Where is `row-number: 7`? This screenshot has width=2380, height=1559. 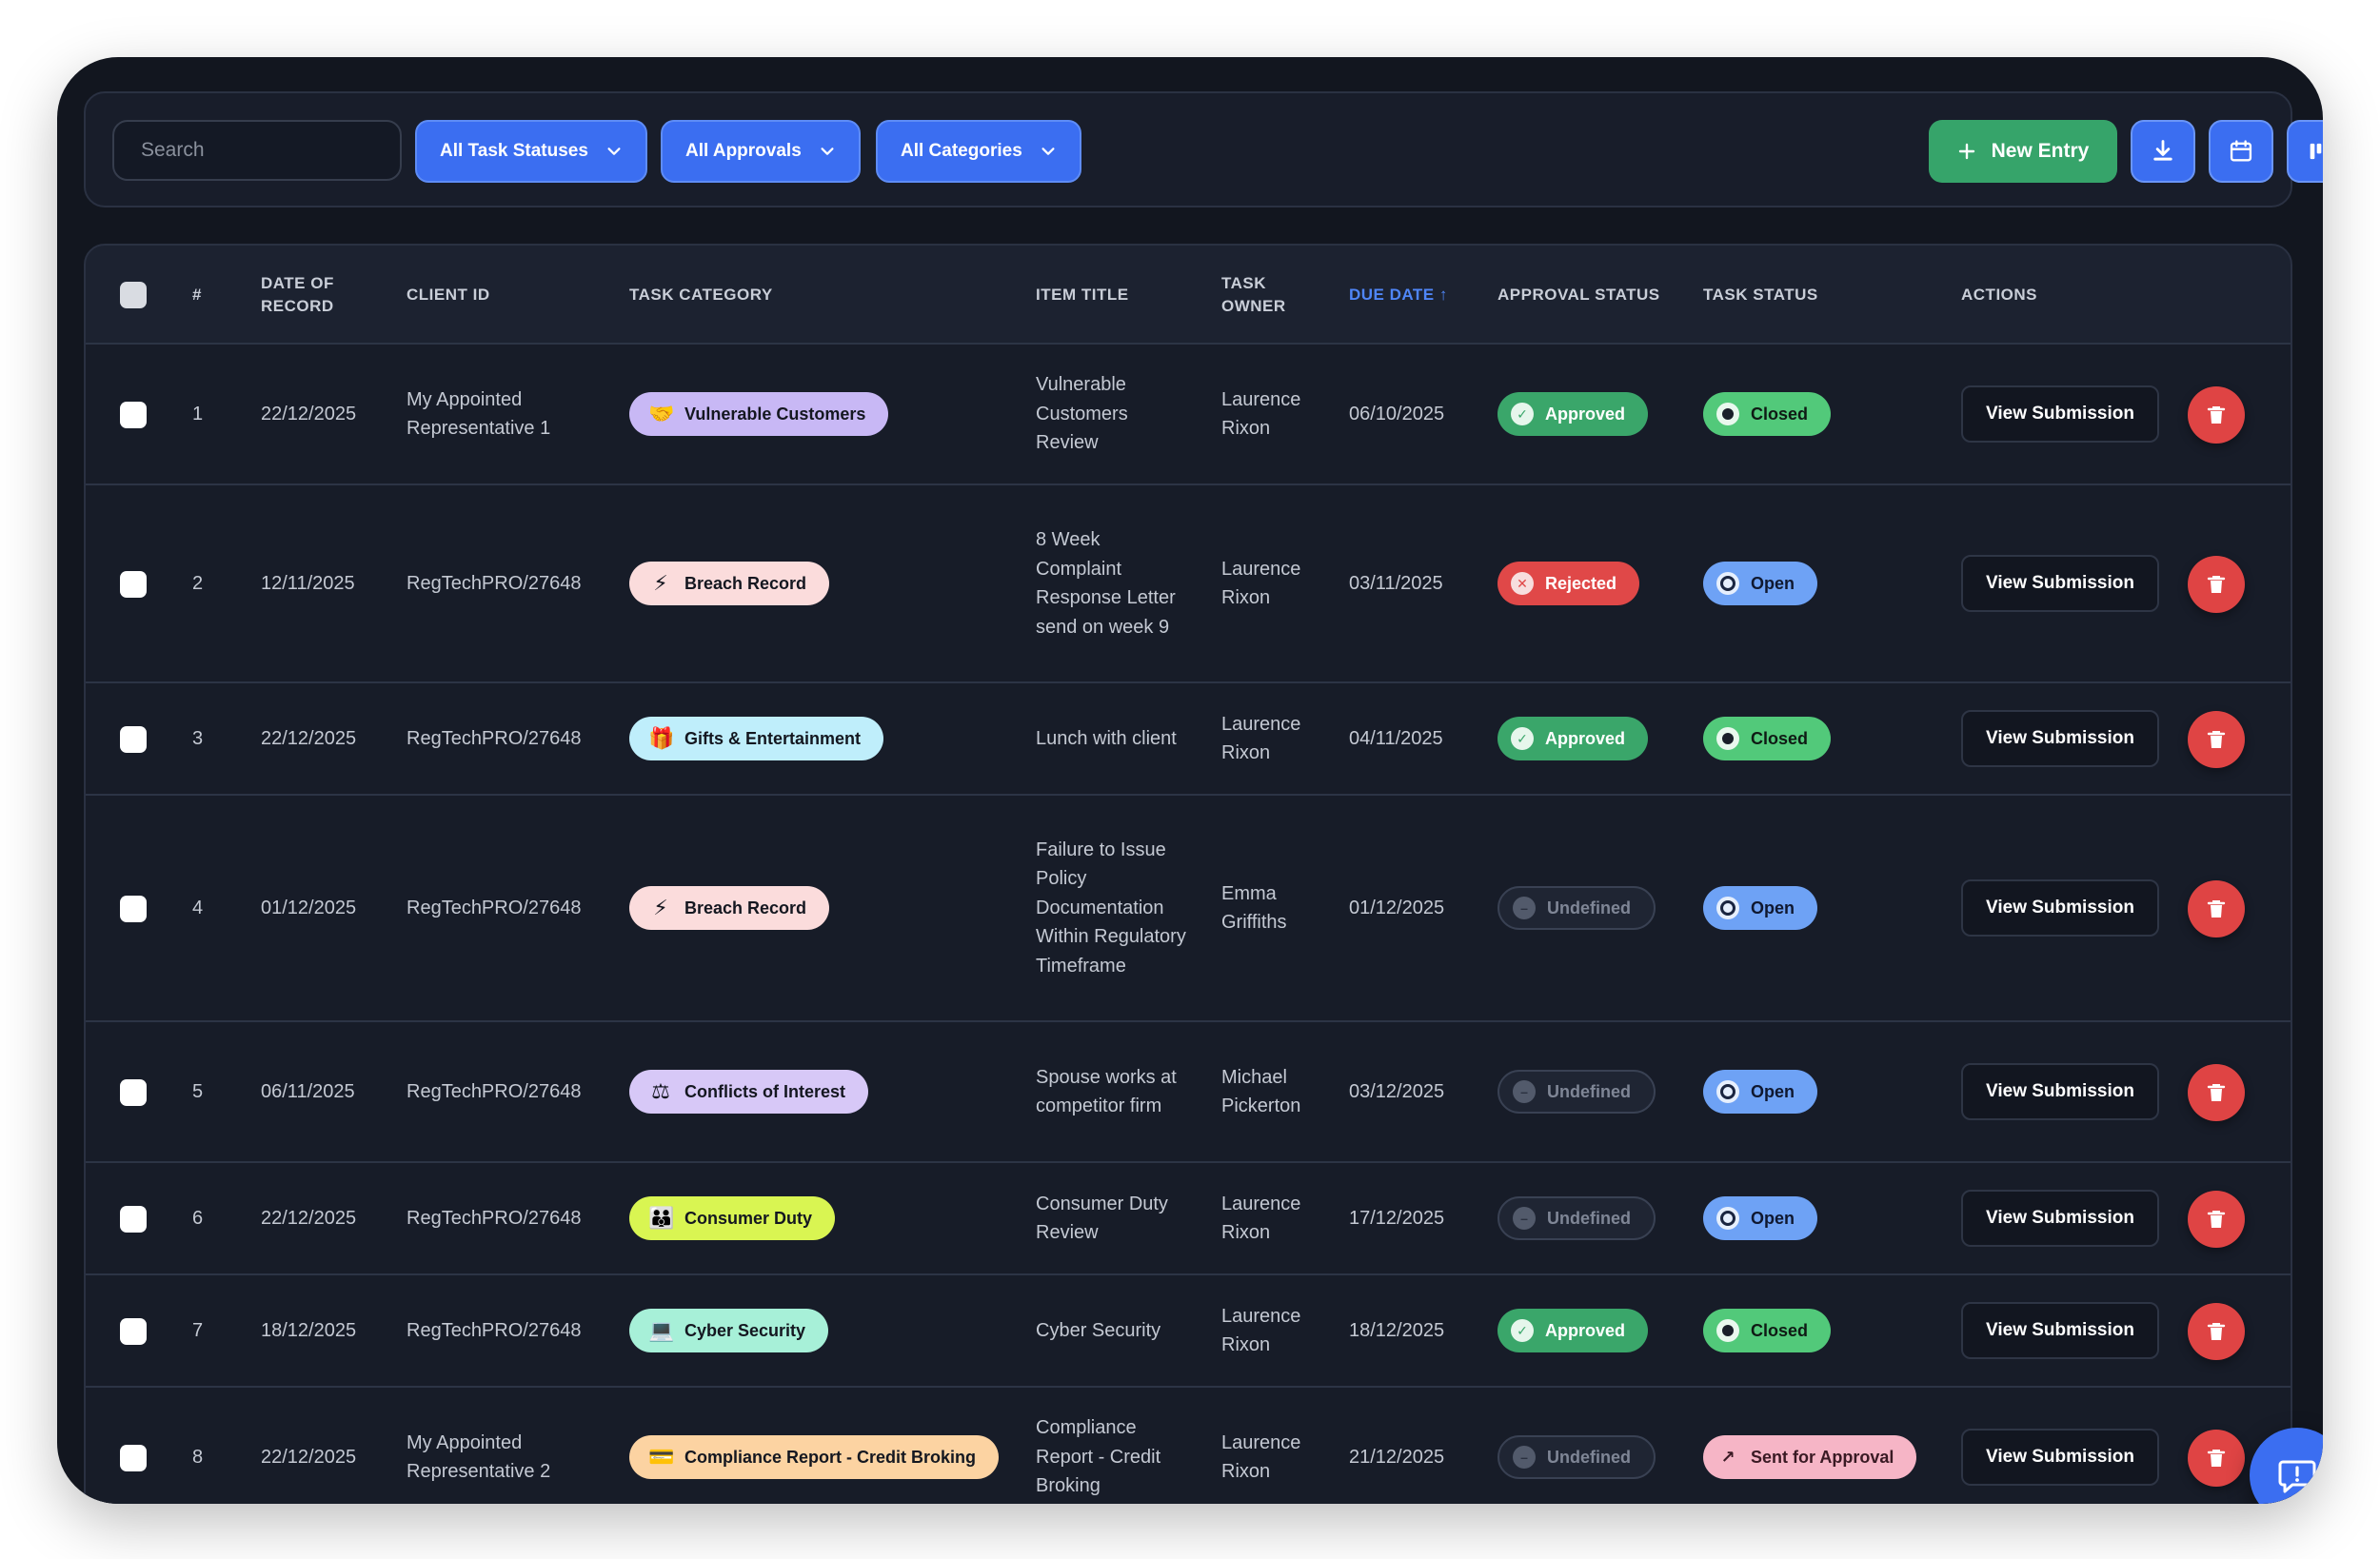 row-number: 7 is located at coordinates (198, 1330).